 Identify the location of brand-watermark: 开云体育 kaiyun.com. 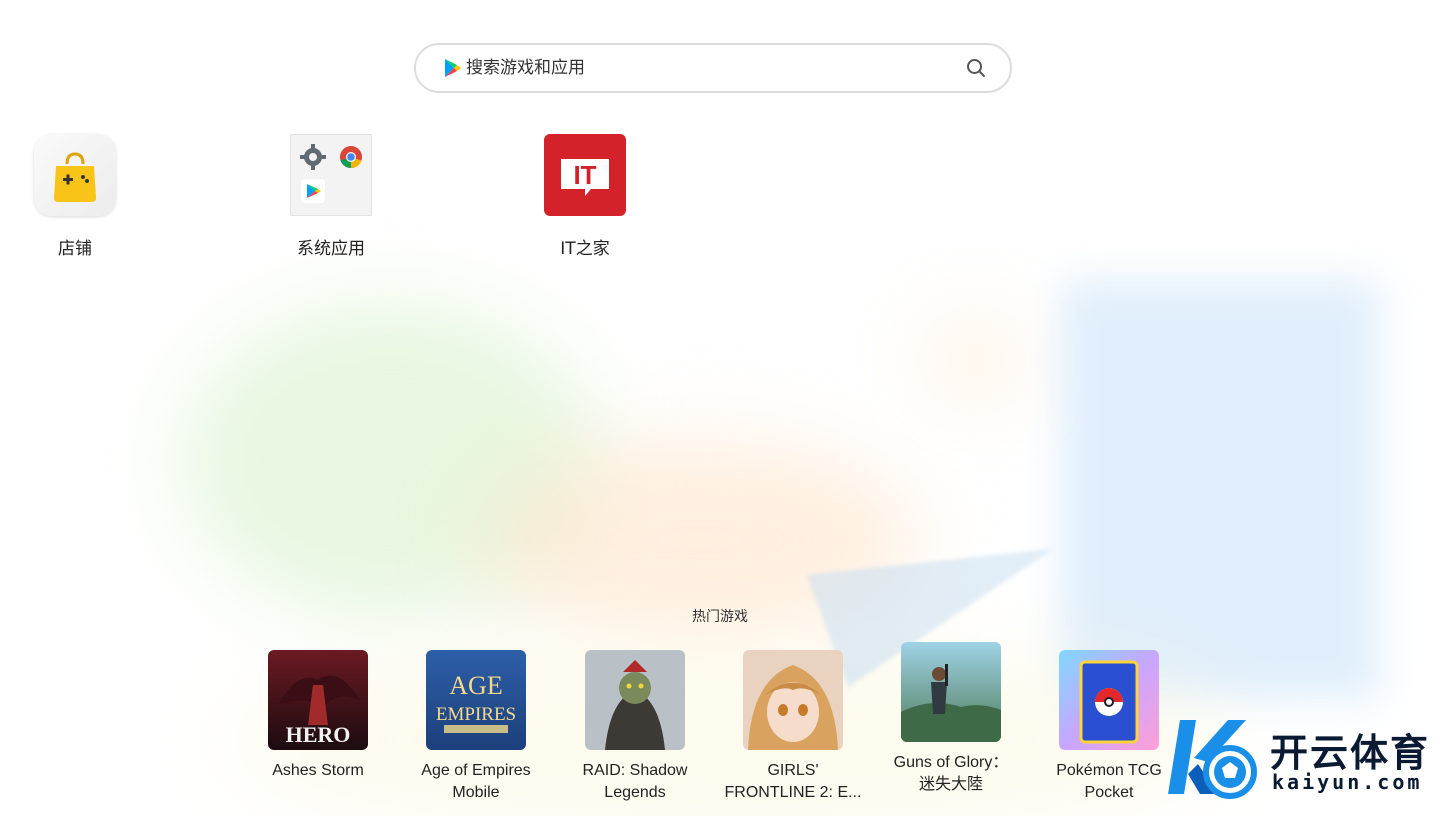
(1295, 759).